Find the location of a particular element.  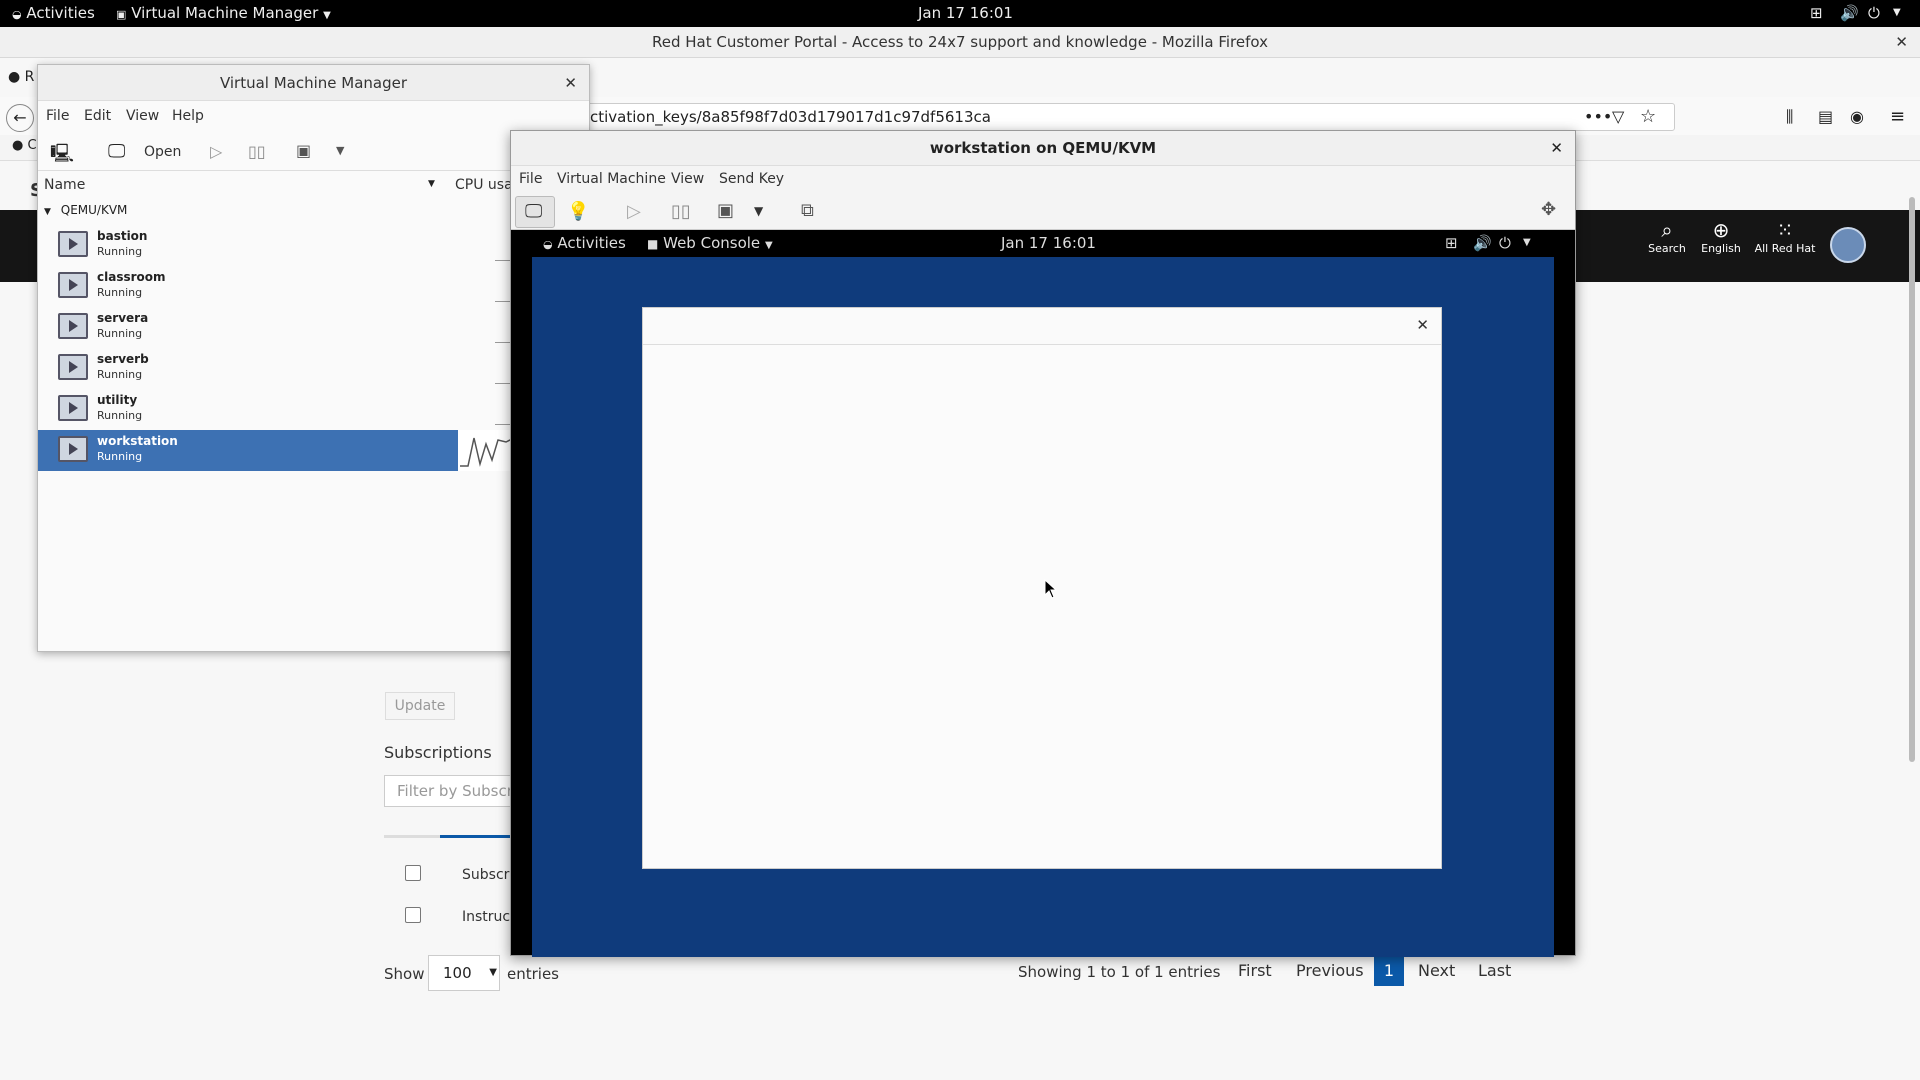

header-language-button: ⊕ English is located at coordinates (1721, 236).